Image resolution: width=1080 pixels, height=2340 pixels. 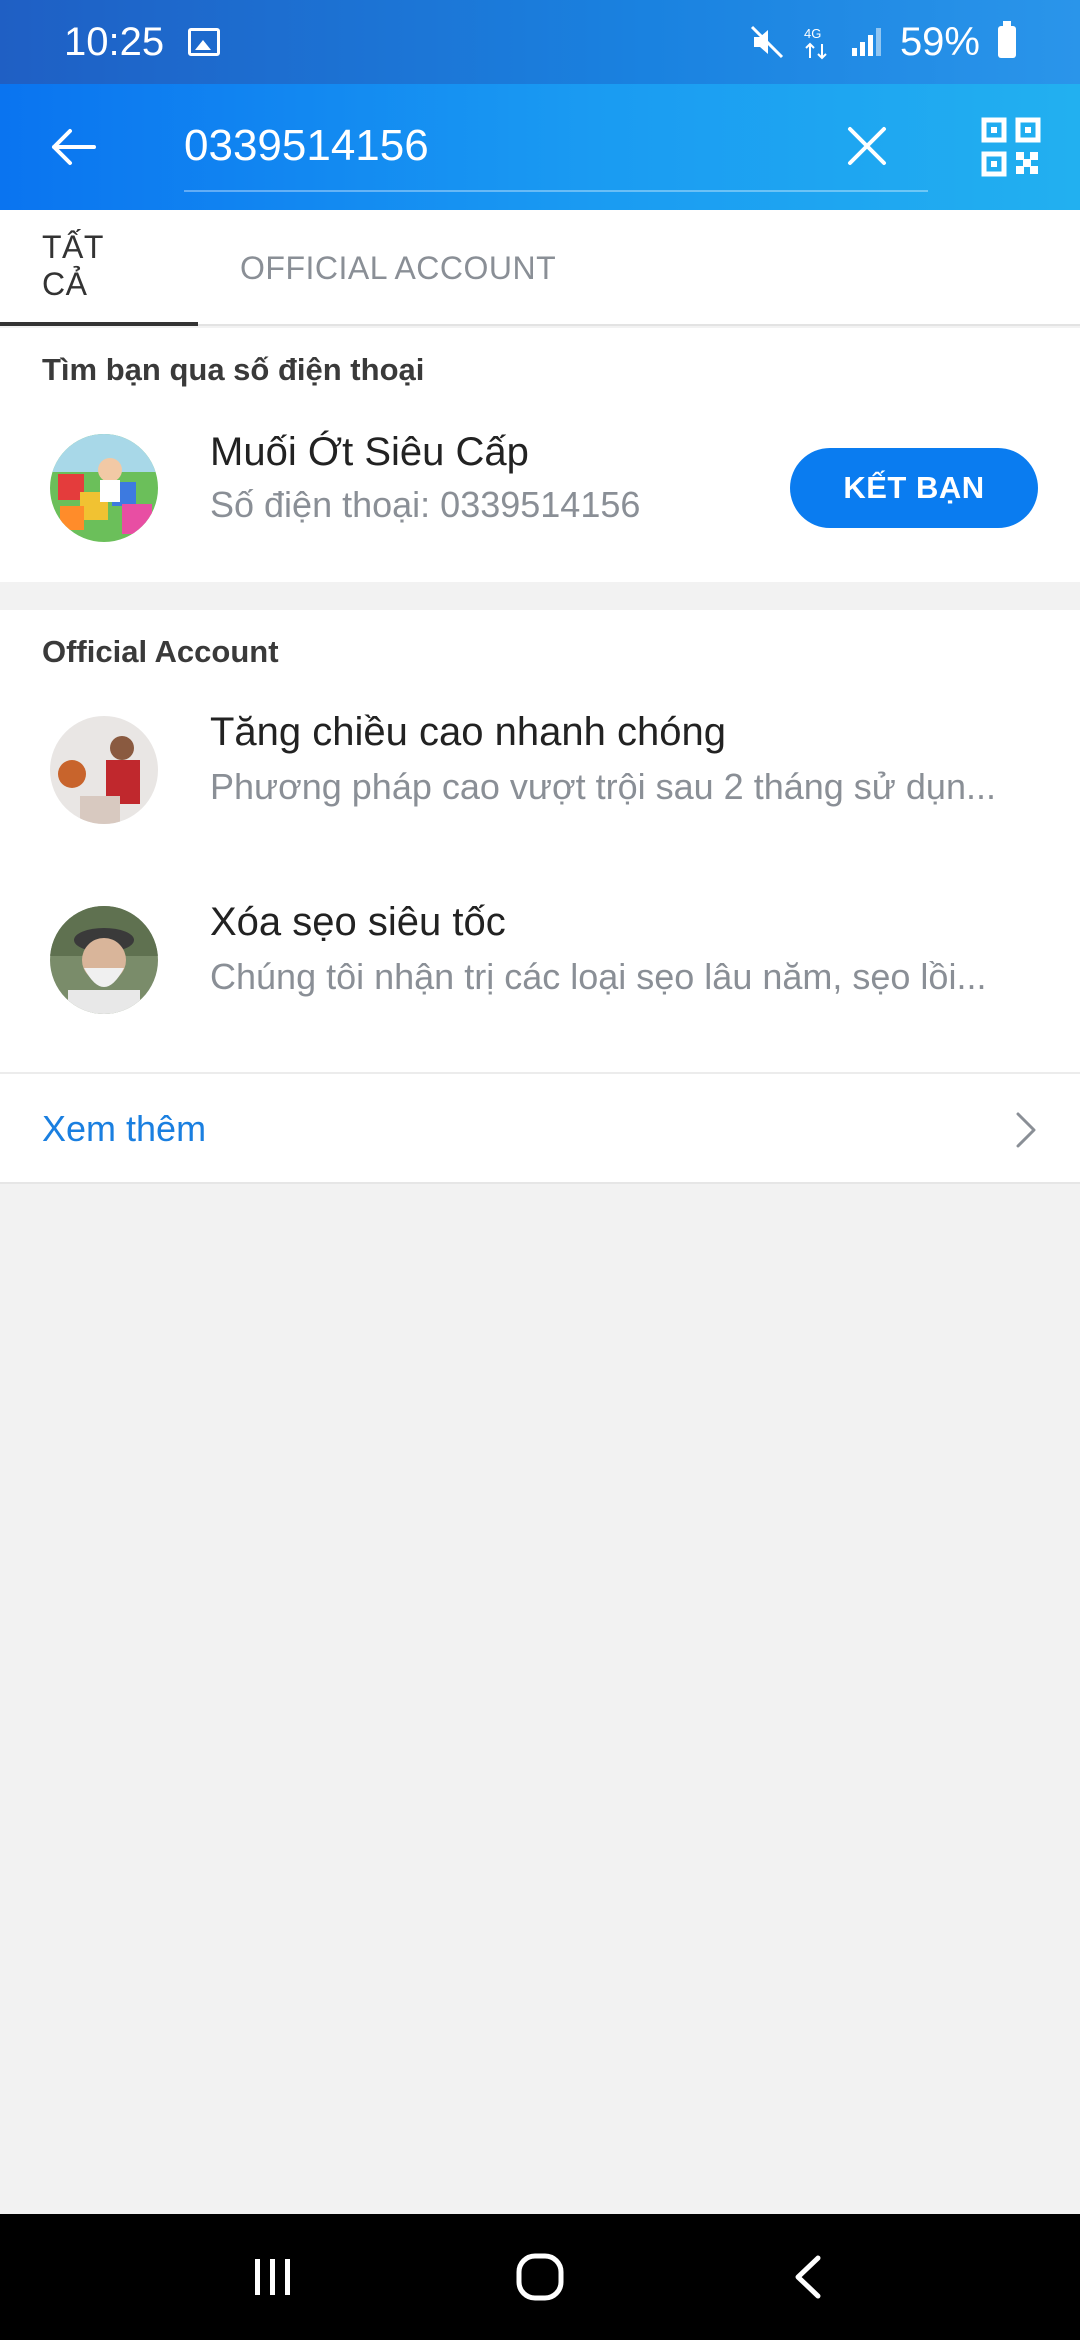 I want to click on tab-official-account: OFFICIAL ACCOUNT, so click(x=398, y=268).